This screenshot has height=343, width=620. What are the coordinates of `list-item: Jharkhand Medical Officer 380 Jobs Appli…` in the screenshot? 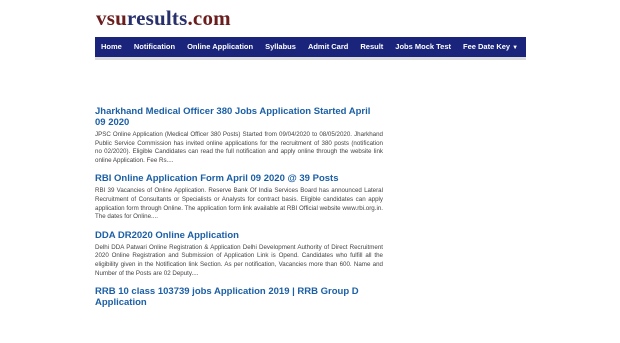 It's located at (239, 135).